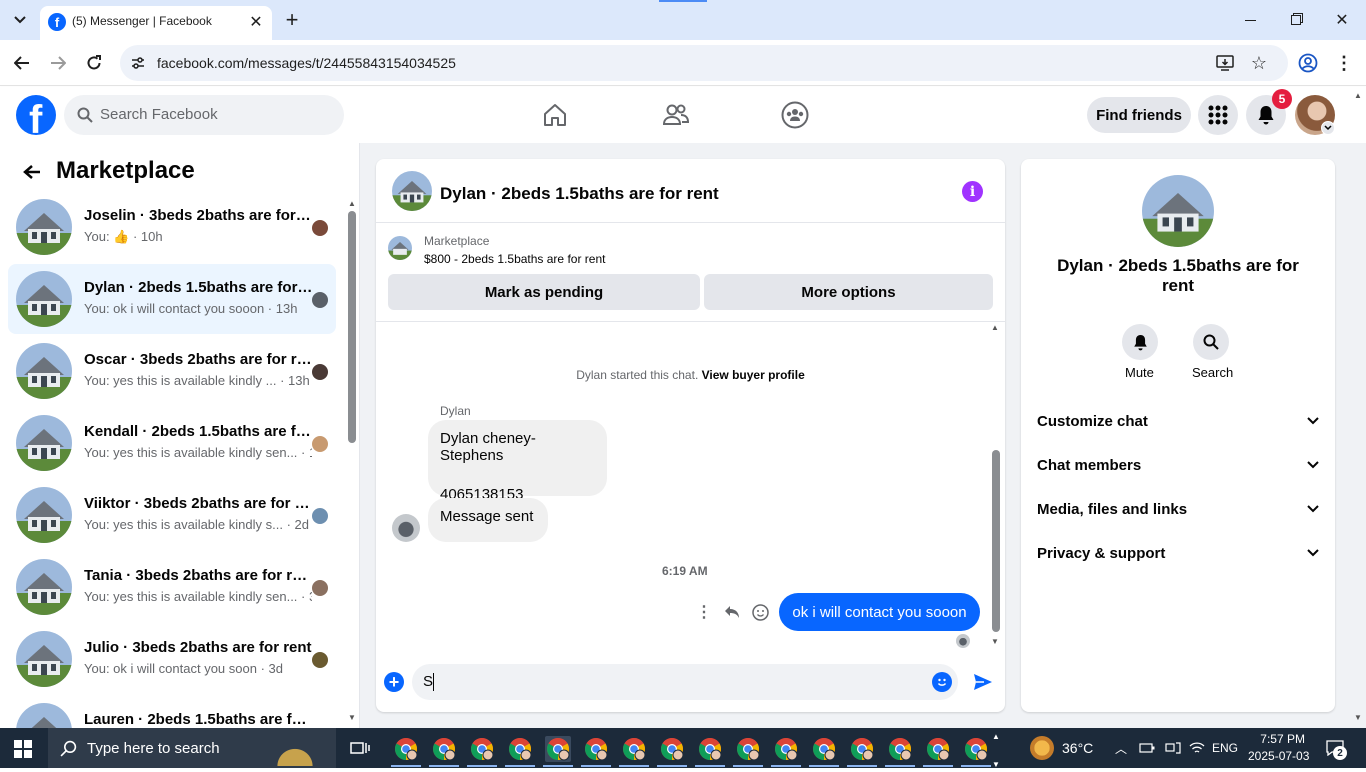 The image size is (1366, 772). I want to click on add-attachment-icon: +, so click(394, 682).